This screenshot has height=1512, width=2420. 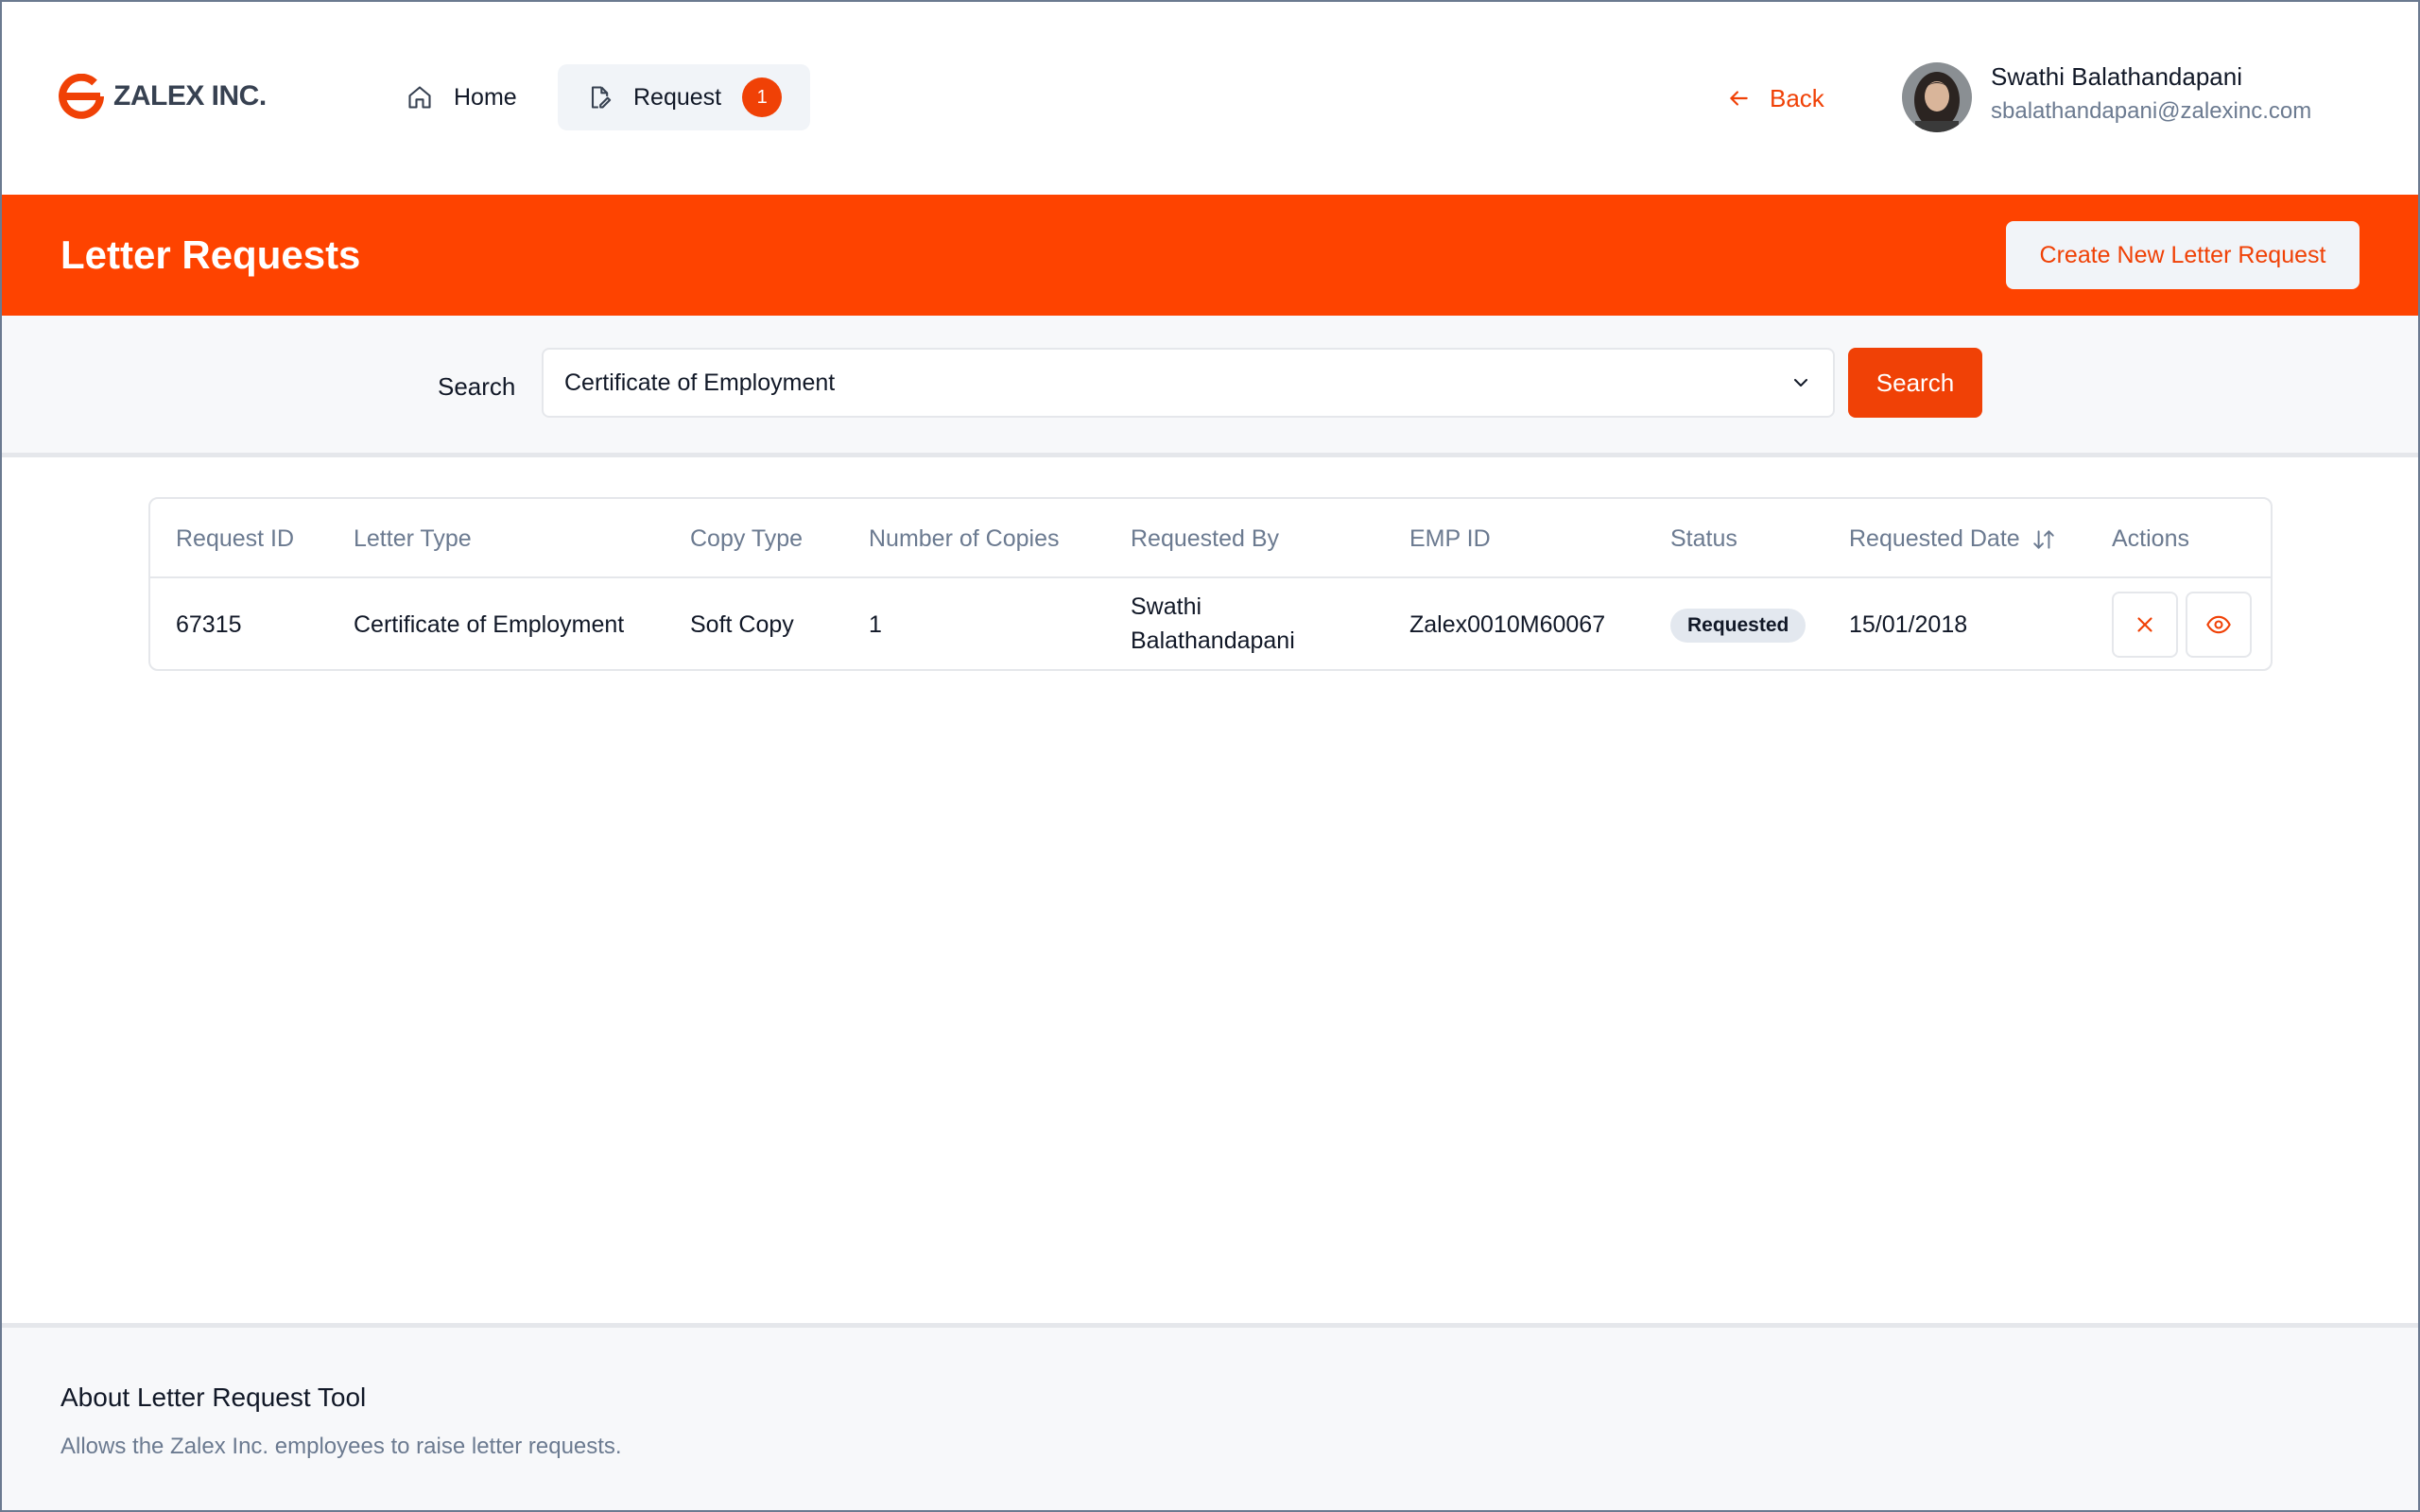 I want to click on back-button: Back, so click(x=1775, y=98).